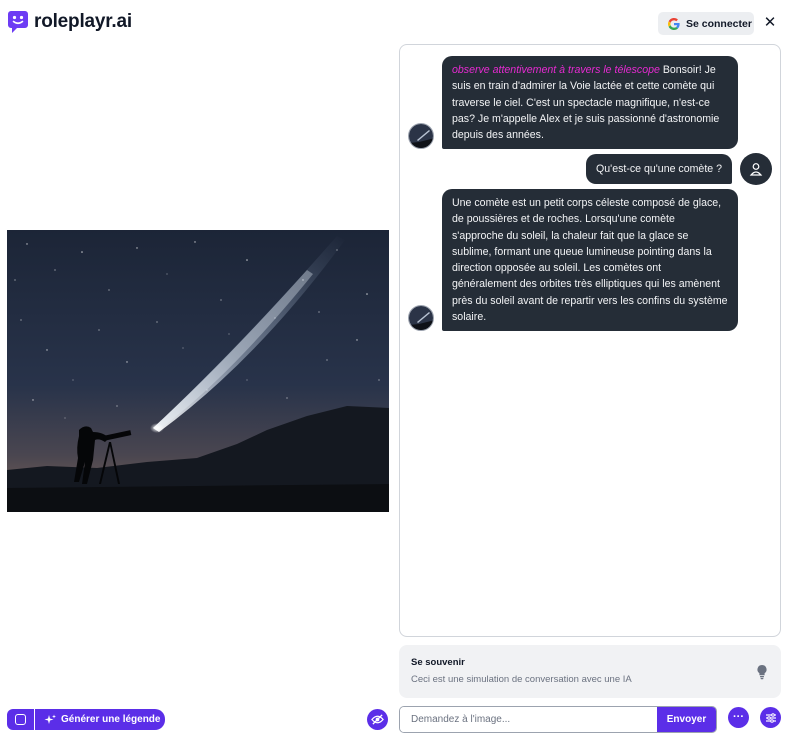 The image size is (788, 742). What do you see at coordinates (762, 672) in the screenshot?
I see `lightbulb-icon` at bounding box center [762, 672].